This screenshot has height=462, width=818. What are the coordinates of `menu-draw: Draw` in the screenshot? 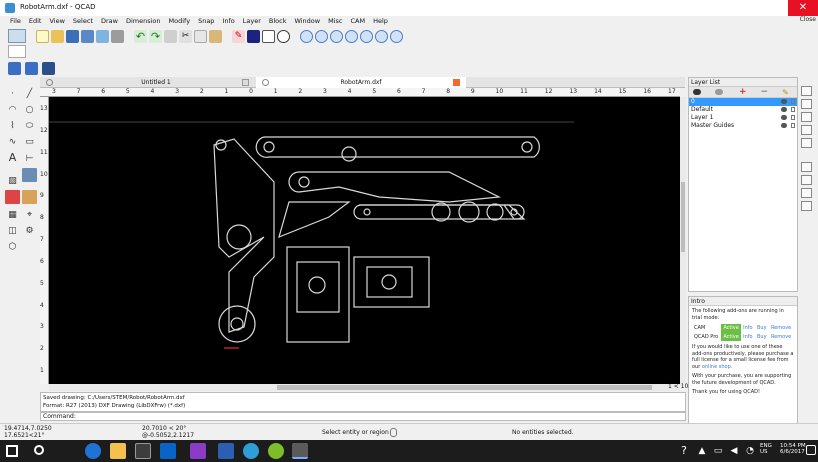 It's located at (109, 21).